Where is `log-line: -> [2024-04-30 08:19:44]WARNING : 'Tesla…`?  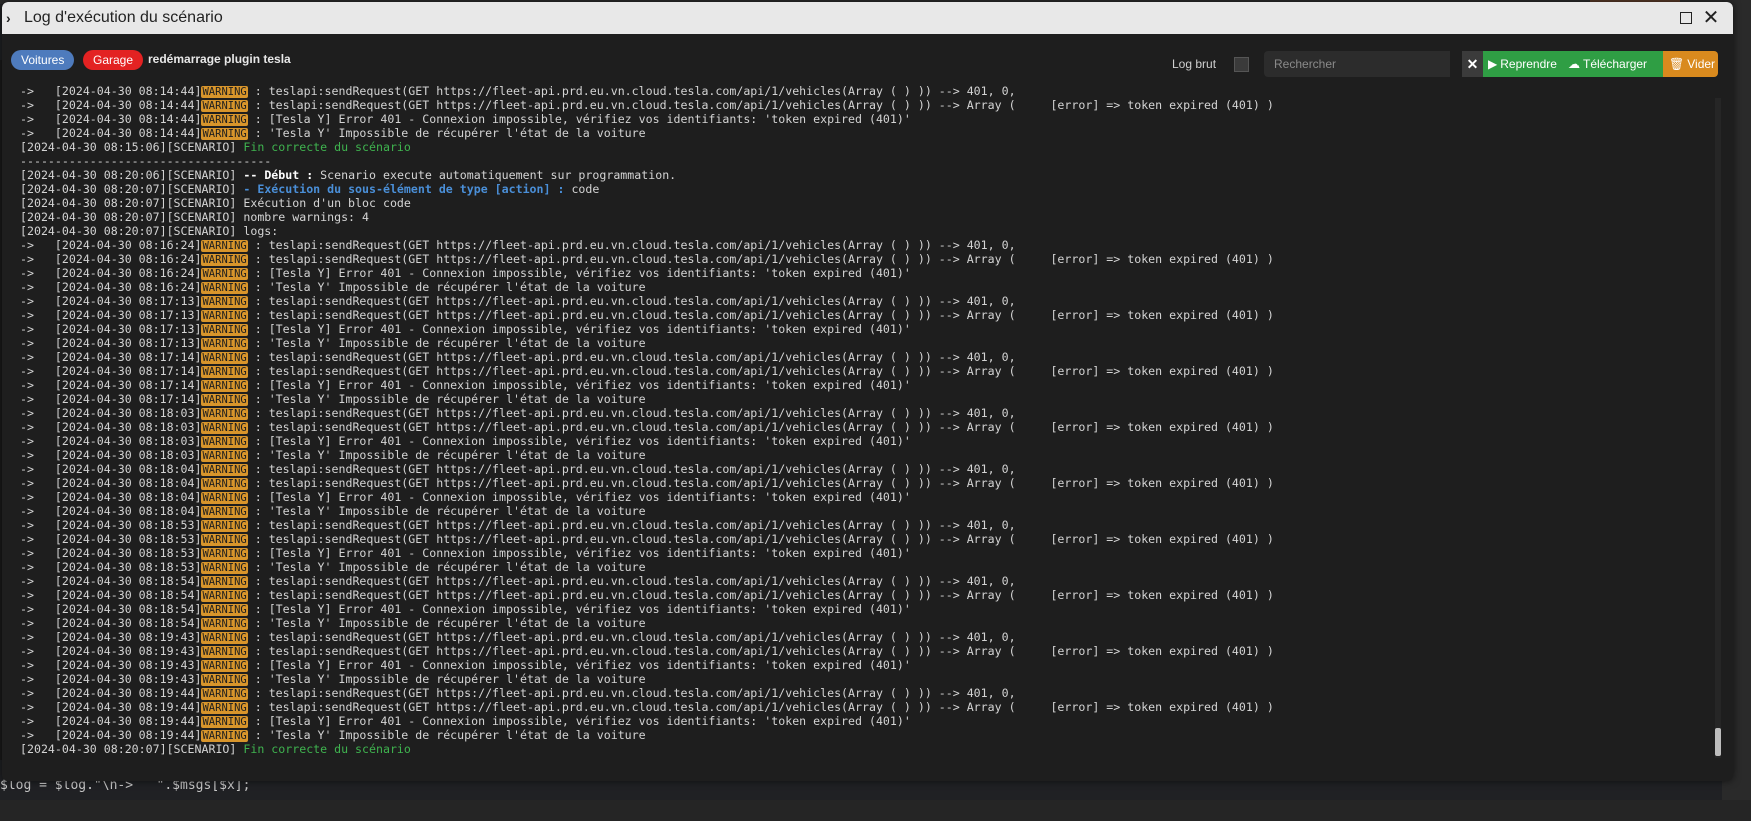 log-line: -> [2024-04-30 08:19:44]WARNING : 'Tesla… is located at coordinates (333, 735).